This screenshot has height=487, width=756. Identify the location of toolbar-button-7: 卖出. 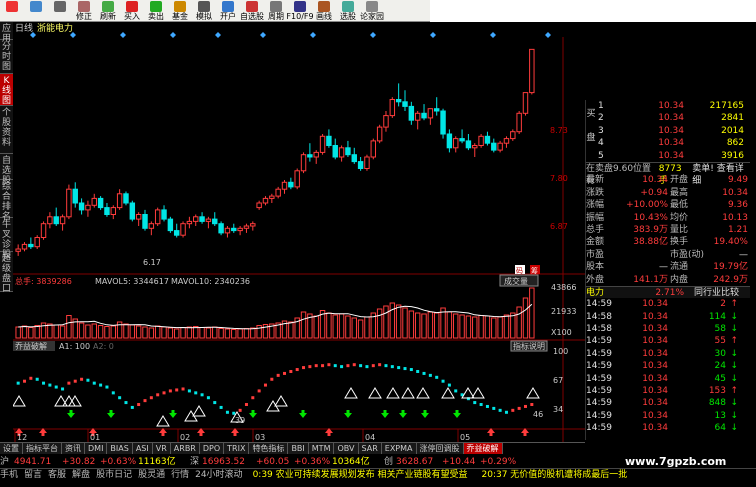
(156, 11).